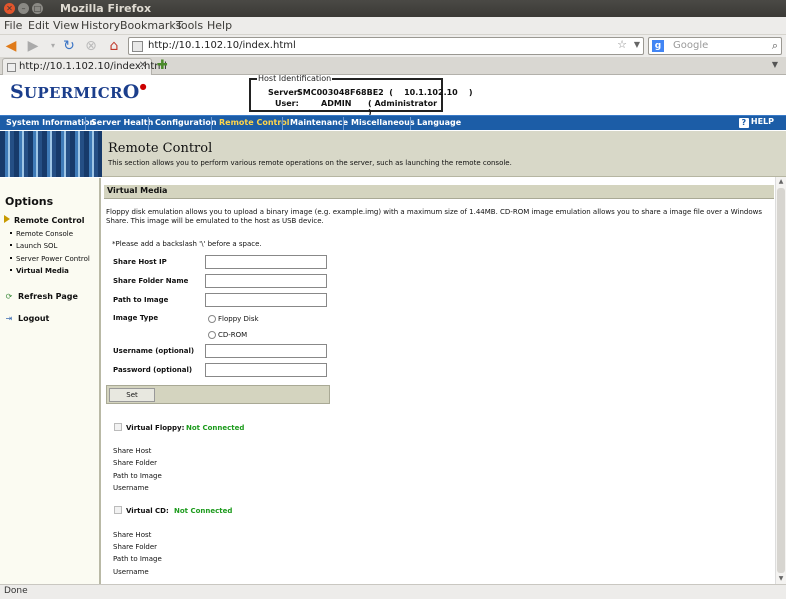 This screenshot has height=599, width=786. What do you see at coordinates (141, 300) in the screenshot?
I see `path-to-image-label: Path to Image` at bounding box center [141, 300].